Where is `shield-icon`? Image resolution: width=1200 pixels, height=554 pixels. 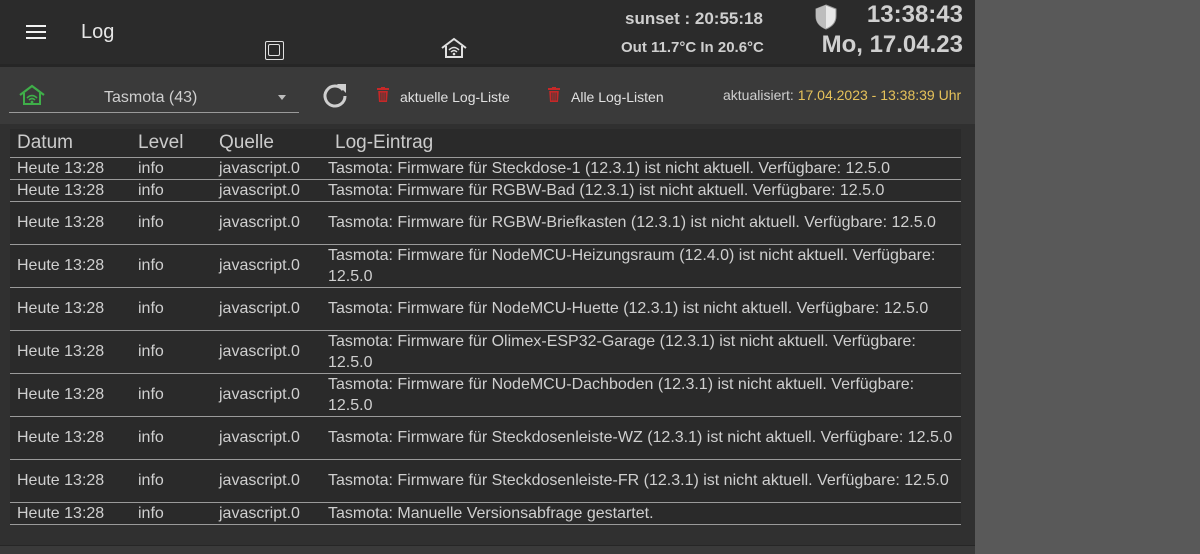 shield-icon is located at coordinates (826, 17).